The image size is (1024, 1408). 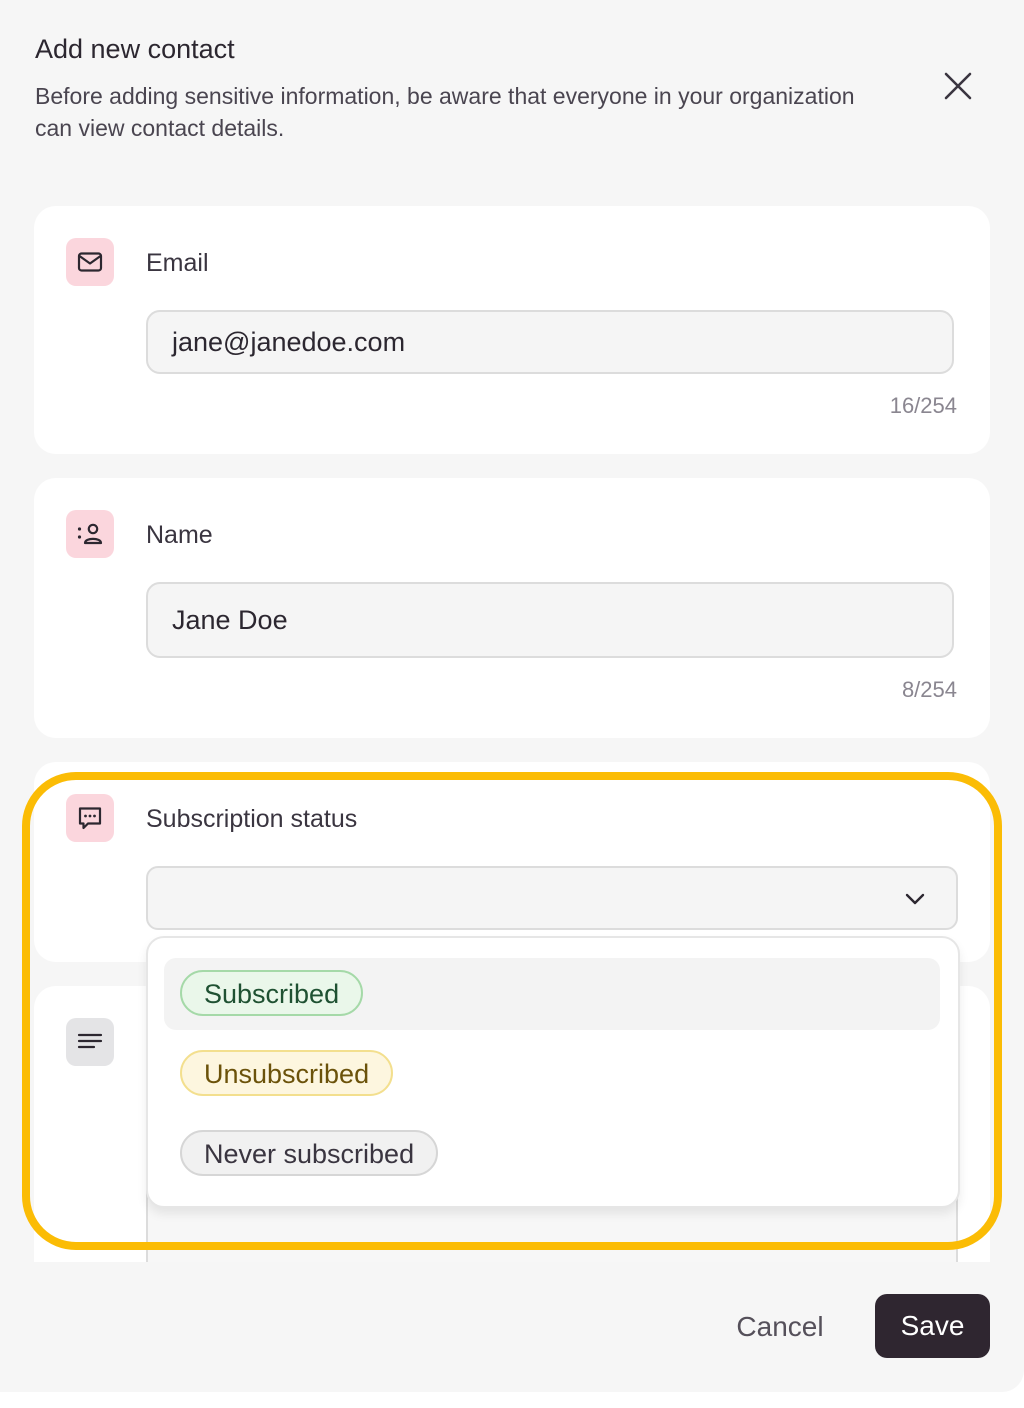 I want to click on chat-bubble-icon, so click(x=90, y=818).